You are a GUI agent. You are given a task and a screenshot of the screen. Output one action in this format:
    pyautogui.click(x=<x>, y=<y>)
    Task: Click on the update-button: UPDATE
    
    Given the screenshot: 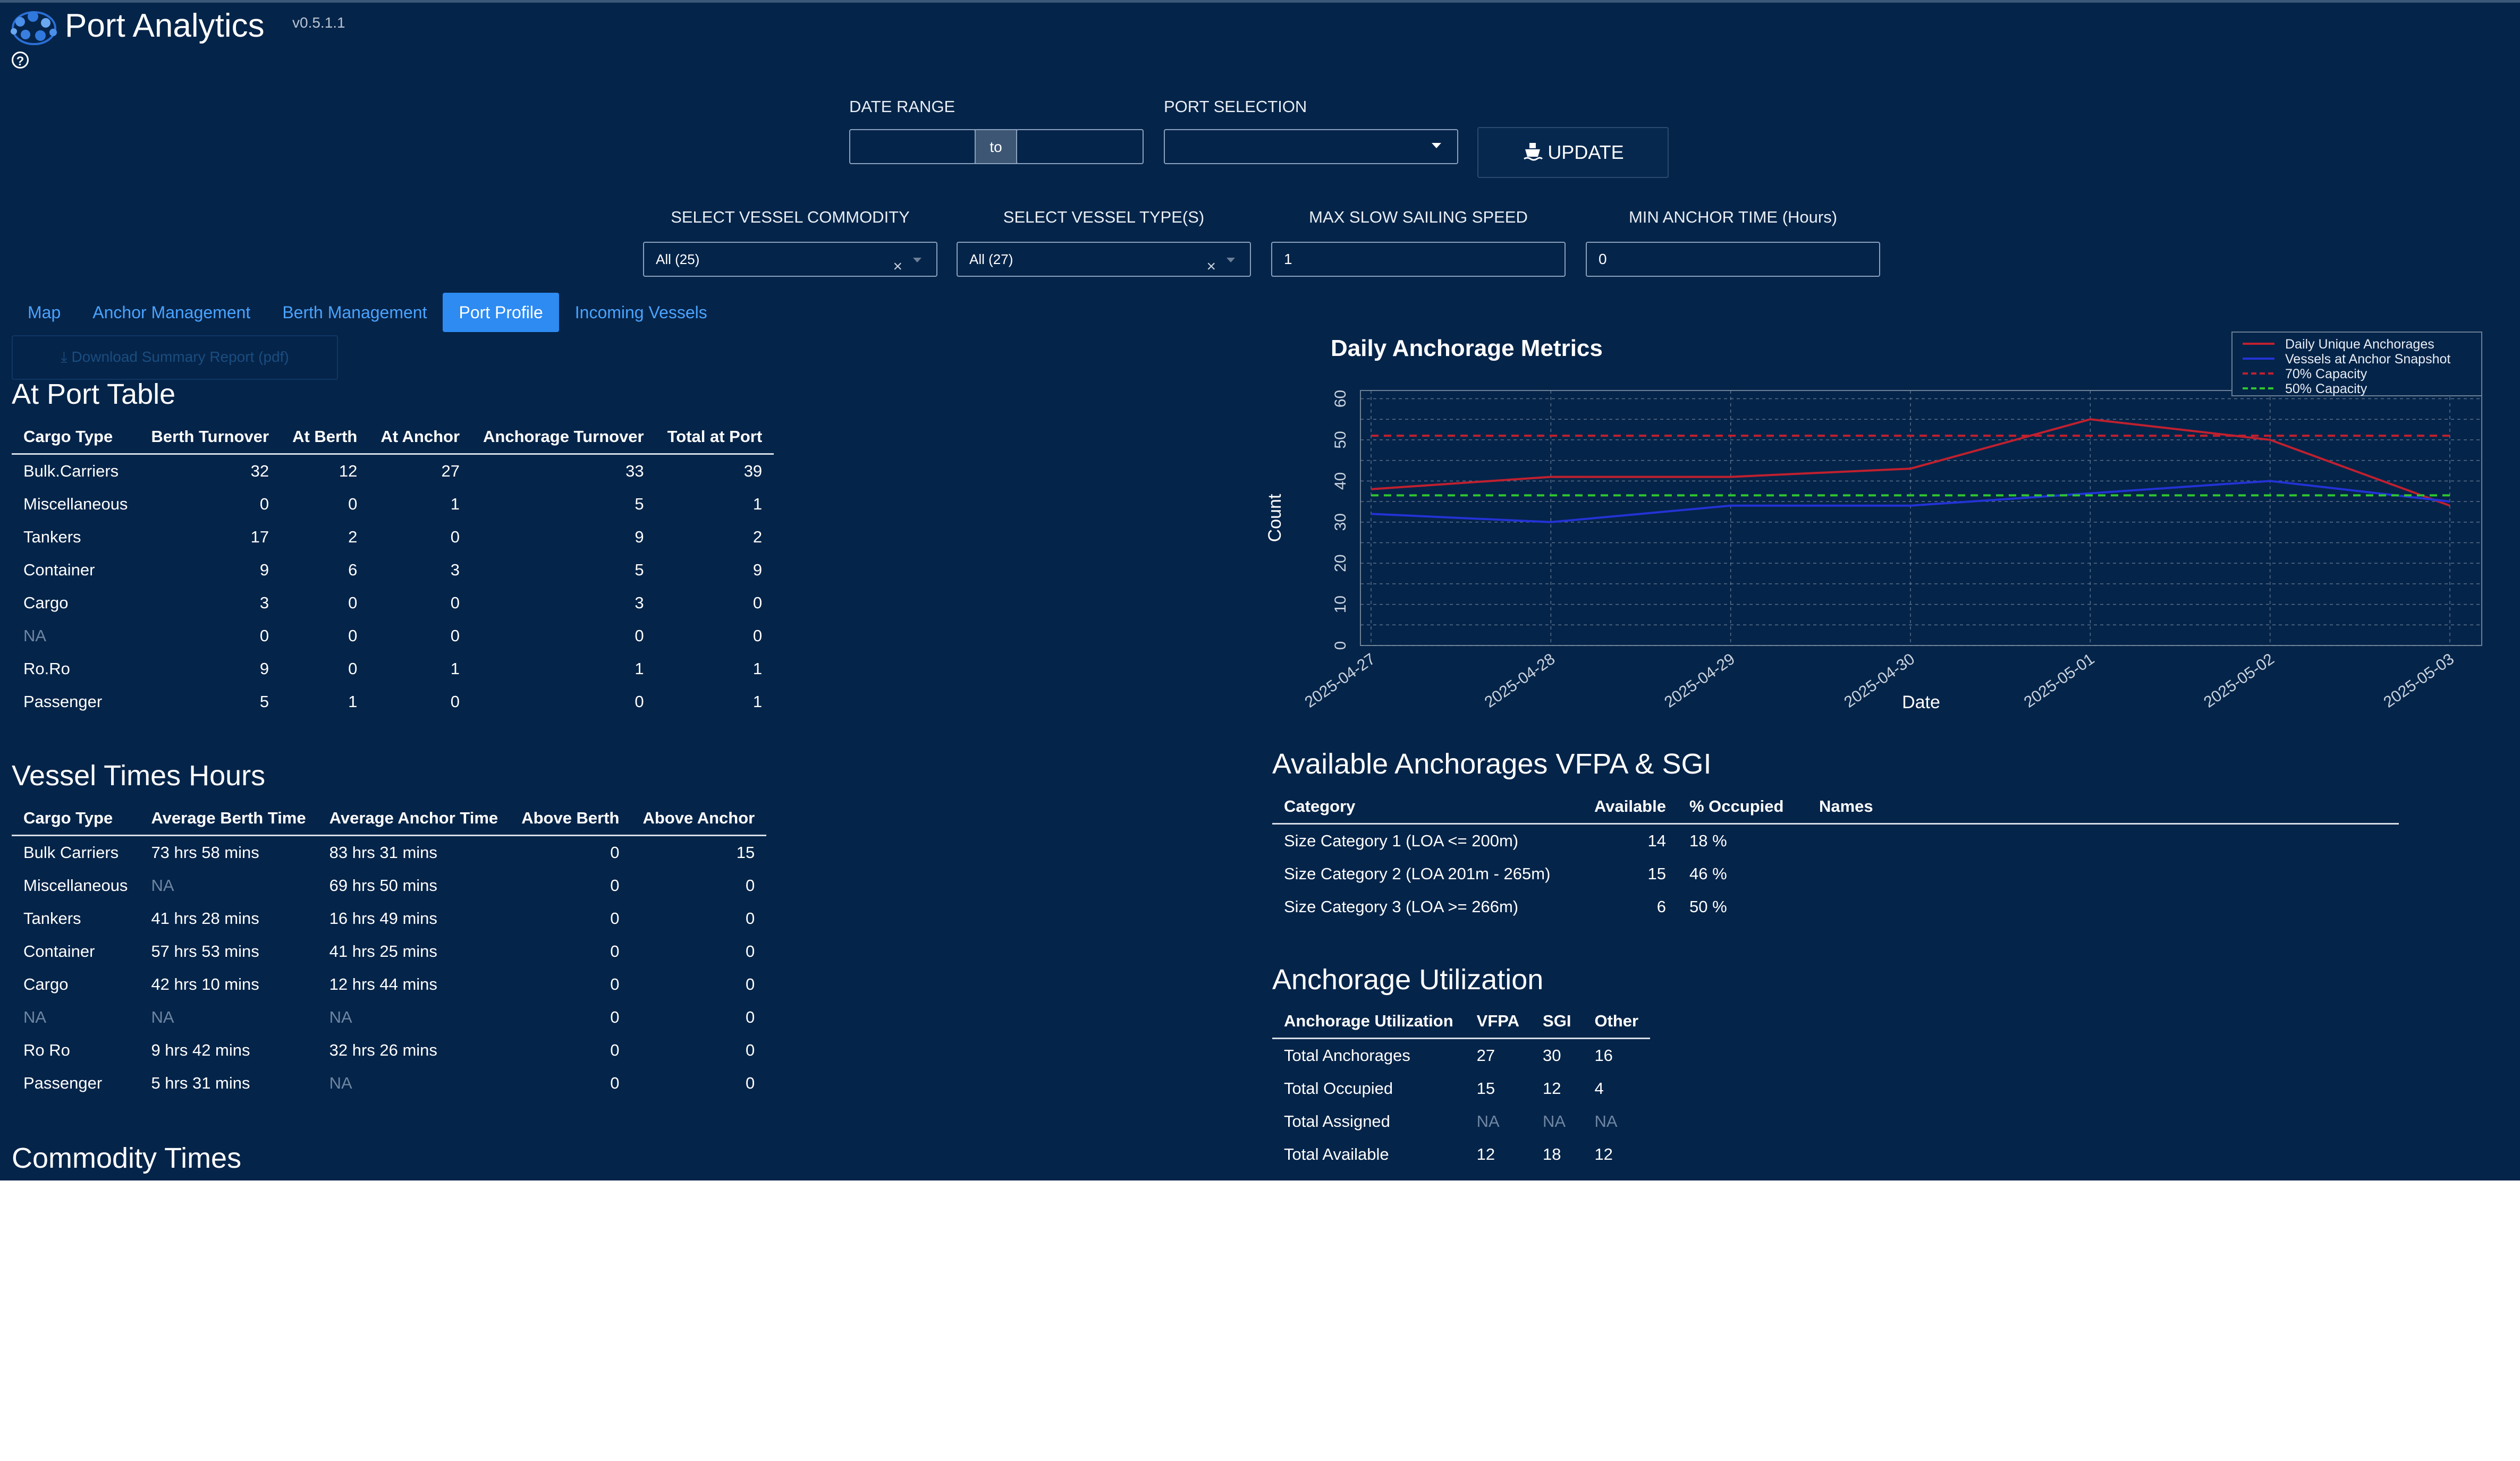 What is the action you would take?
    pyautogui.click(x=1573, y=152)
    